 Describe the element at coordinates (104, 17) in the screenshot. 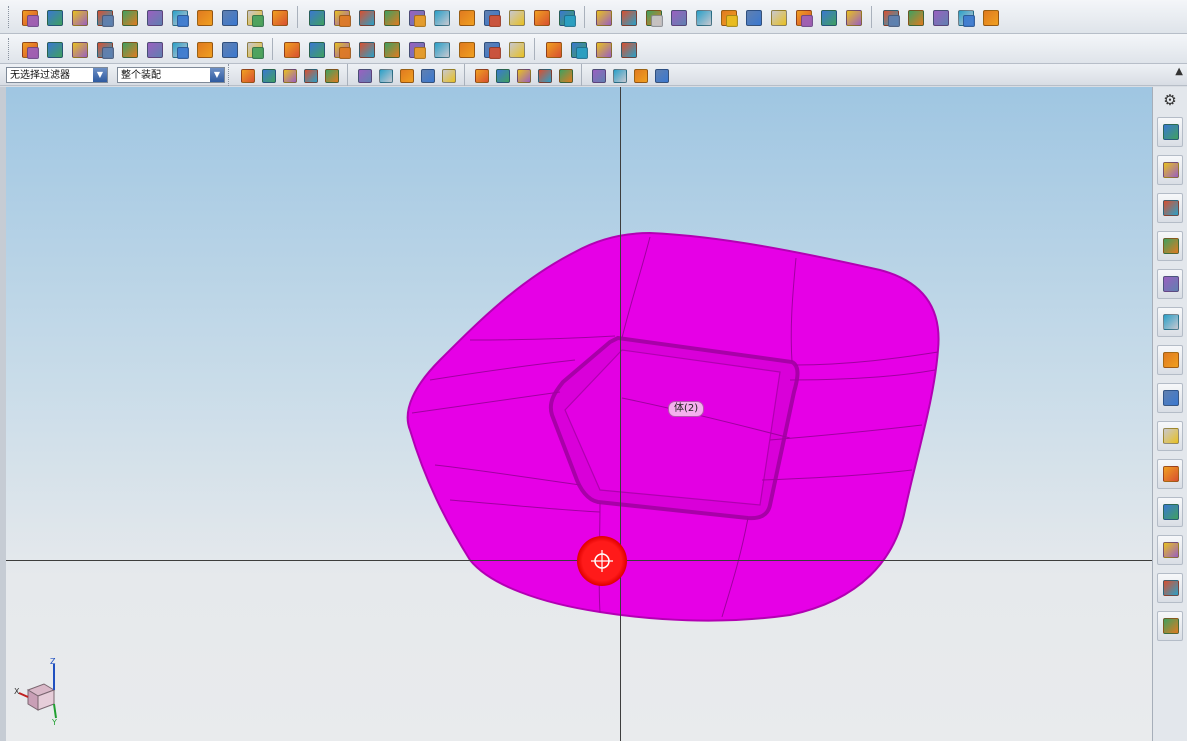

I see `cube-icon` at that location.